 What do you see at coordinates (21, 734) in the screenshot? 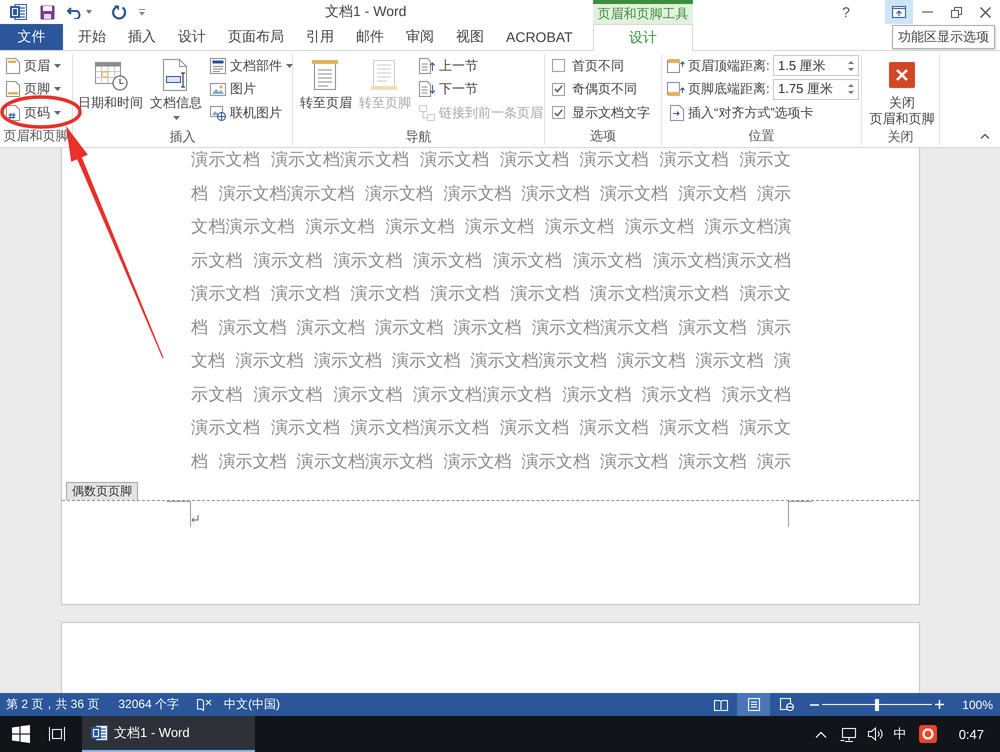
I see `start-icon` at bounding box center [21, 734].